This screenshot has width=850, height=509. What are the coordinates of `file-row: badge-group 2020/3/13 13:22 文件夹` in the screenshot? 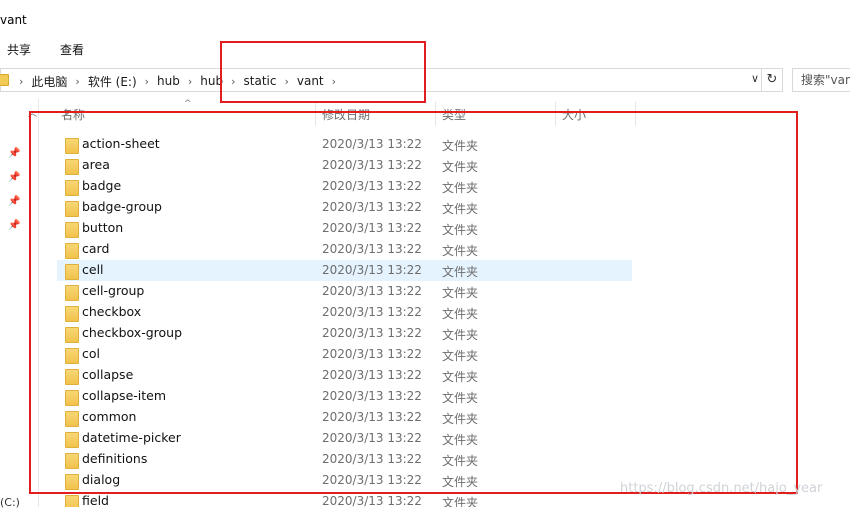 It's located at (344, 207).